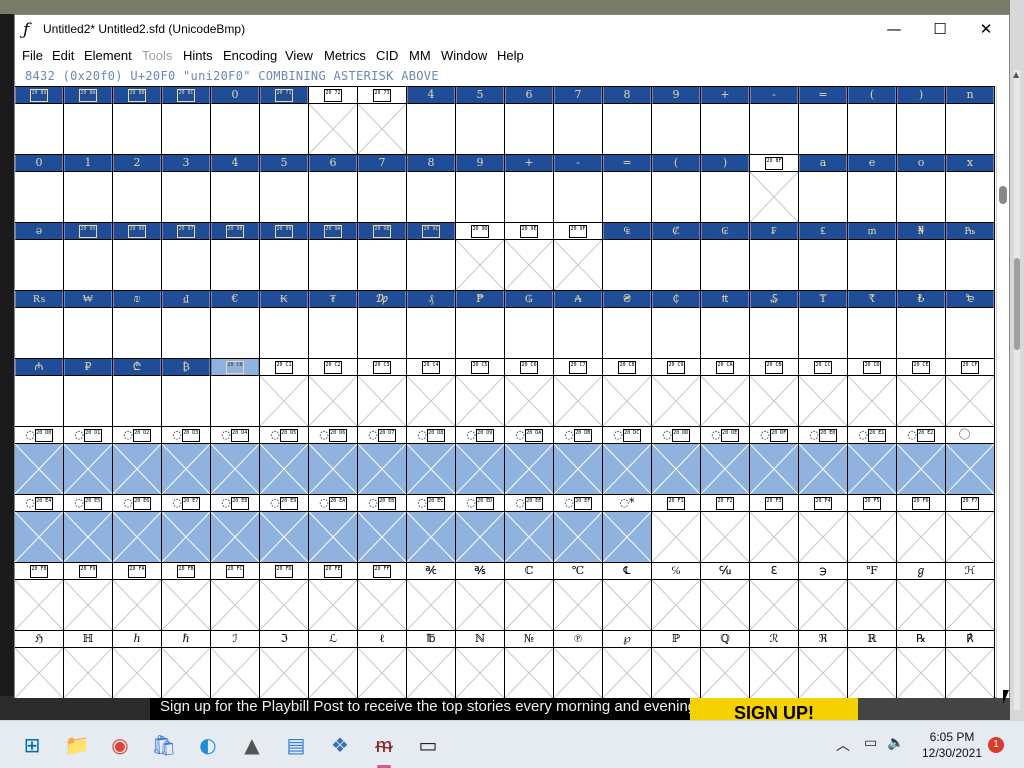  Describe the element at coordinates (725, 529) in the screenshot. I see `glyph-cell: 20 F2` at that location.